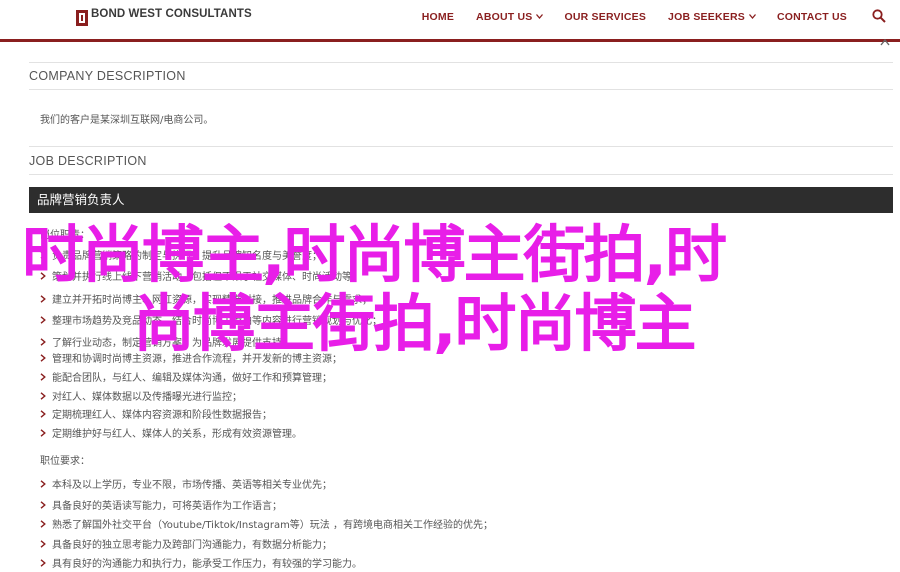 This screenshot has width=900, height=572. What do you see at coordinates (65, 461) in the screenshot?
I see `requirements-label: 职位要求：` at bounding box center [65, 461].